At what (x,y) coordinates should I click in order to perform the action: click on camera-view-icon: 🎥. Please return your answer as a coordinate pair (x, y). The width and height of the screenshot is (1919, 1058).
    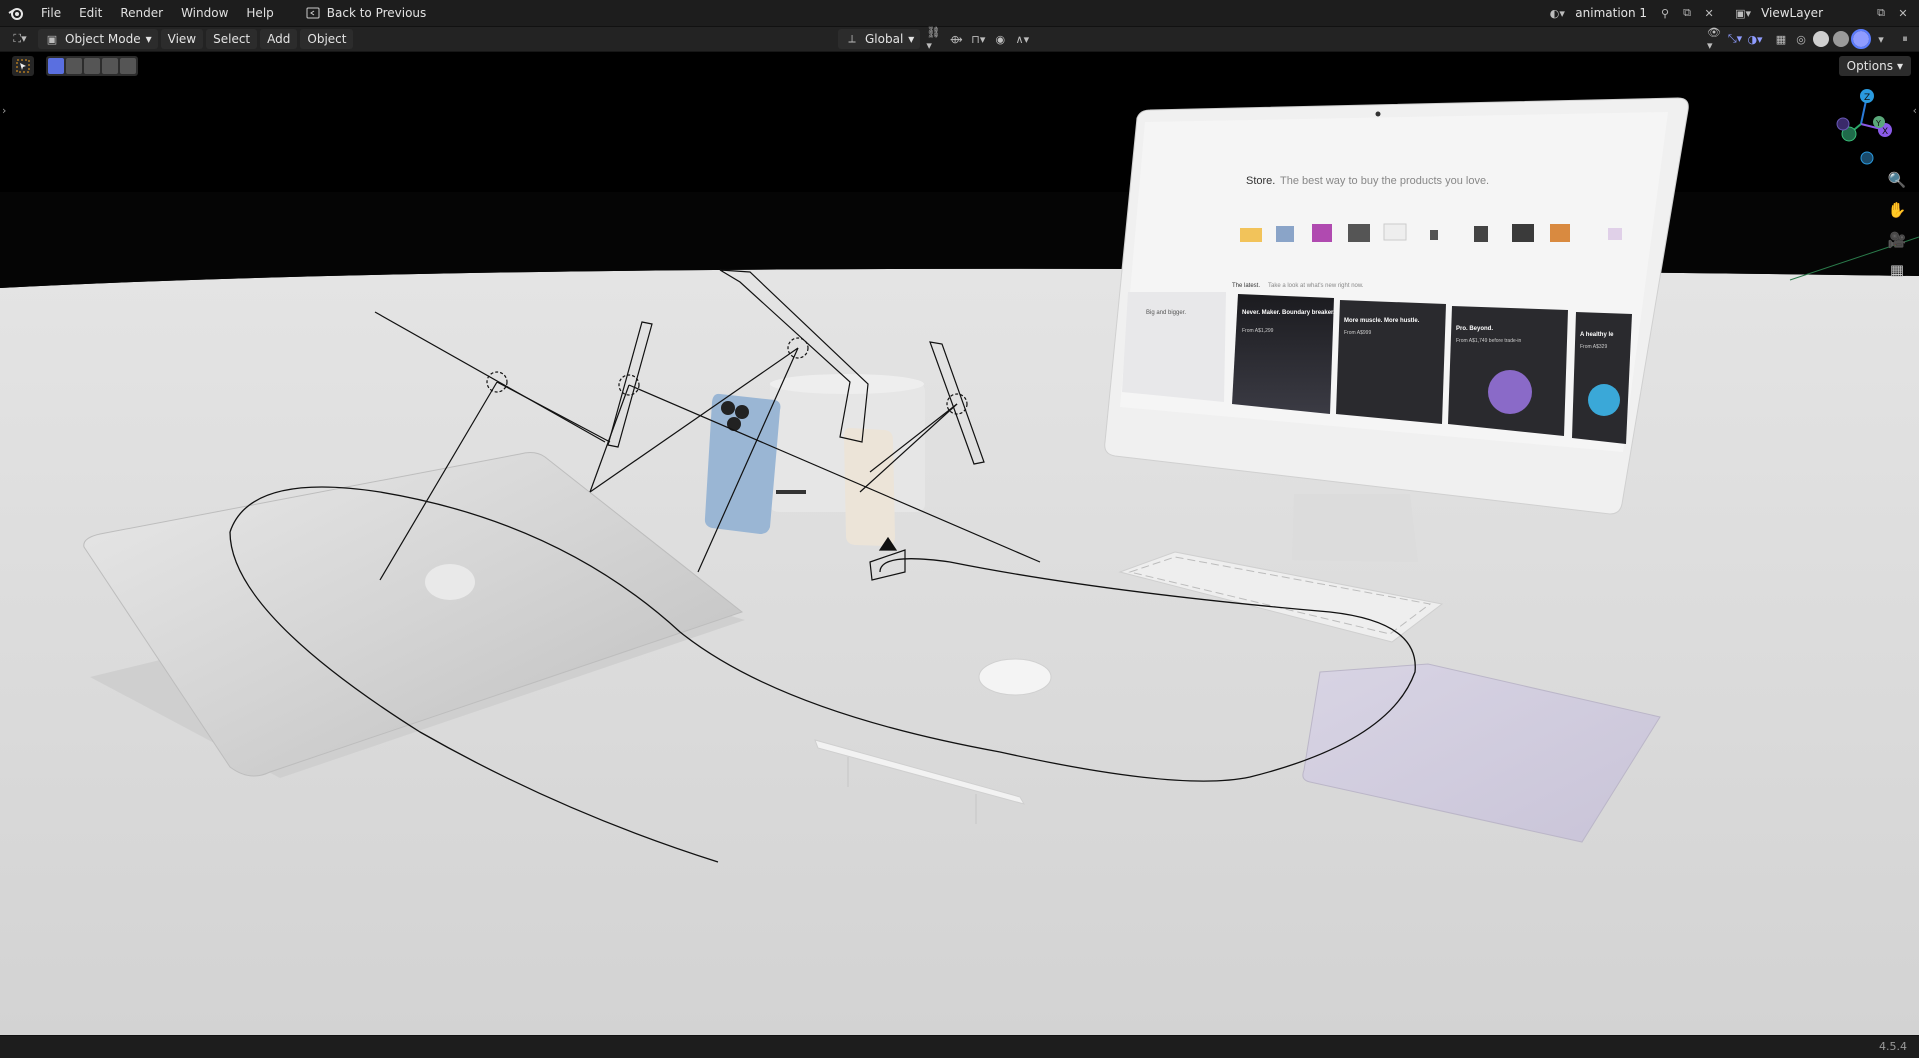
    Looking at the image, I should click on (1897, 240).